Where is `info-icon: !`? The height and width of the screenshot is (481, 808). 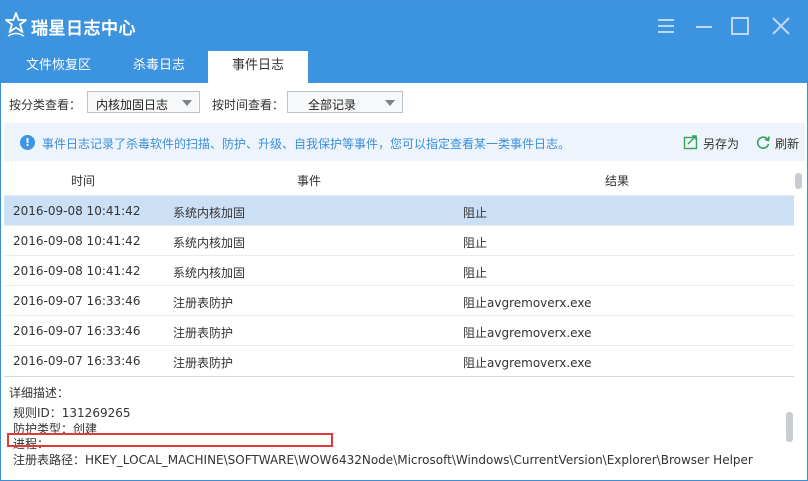
info-icon: ! is located at coordinates (27, 142).